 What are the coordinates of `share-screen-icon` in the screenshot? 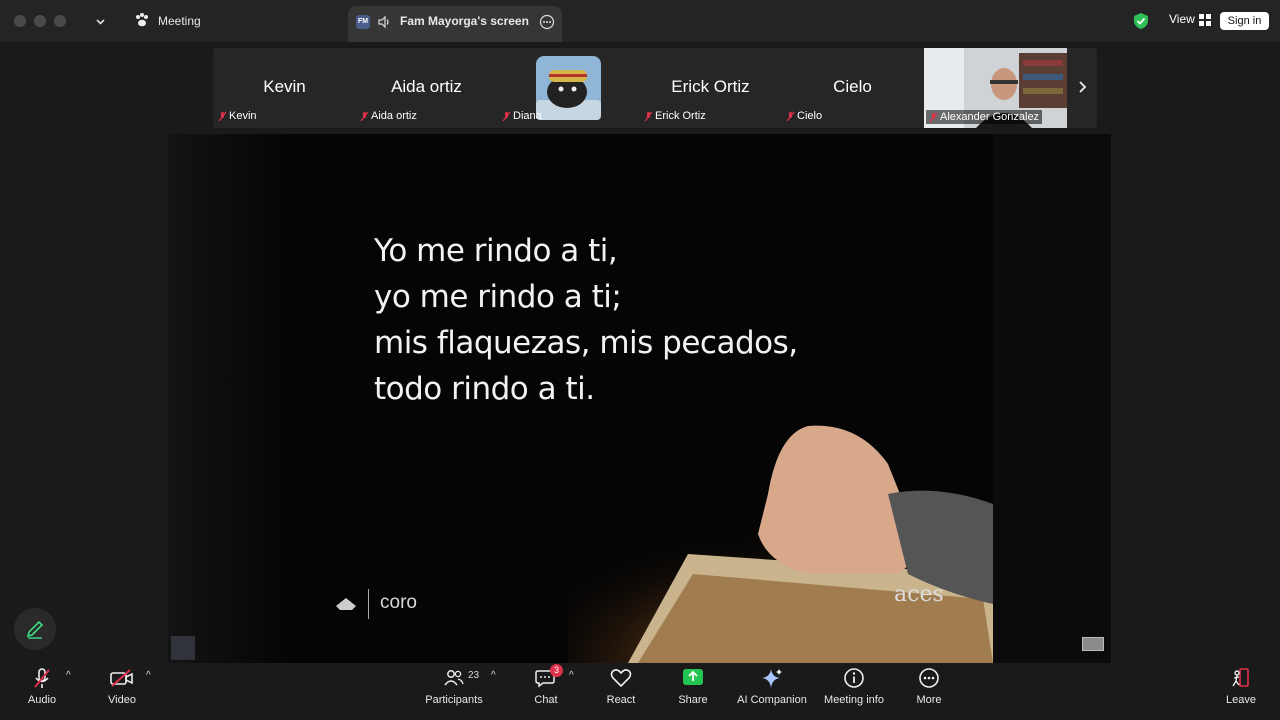 It's located at (693, 677).